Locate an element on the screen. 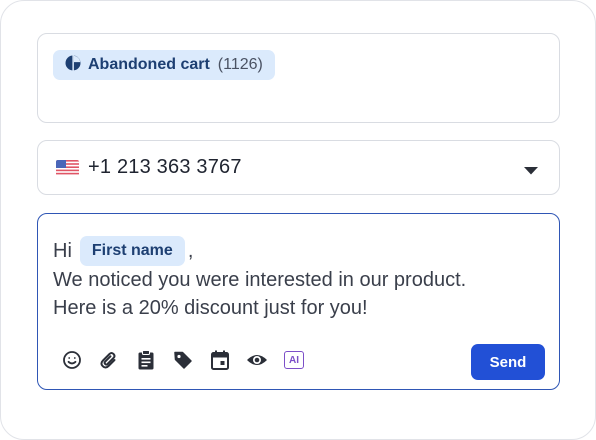  segment-chip-label: Abandoned cart is located at coordinates (149, 64).